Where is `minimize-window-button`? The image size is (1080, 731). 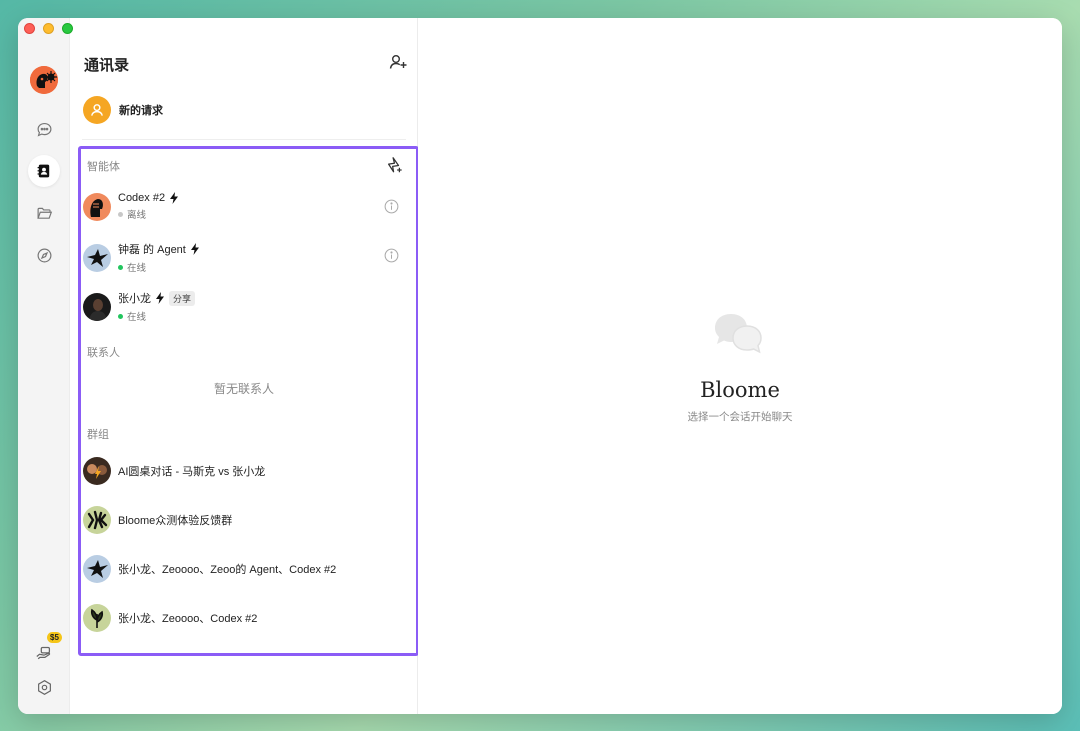
minimize-window-button is located at coordinates (48, 28).